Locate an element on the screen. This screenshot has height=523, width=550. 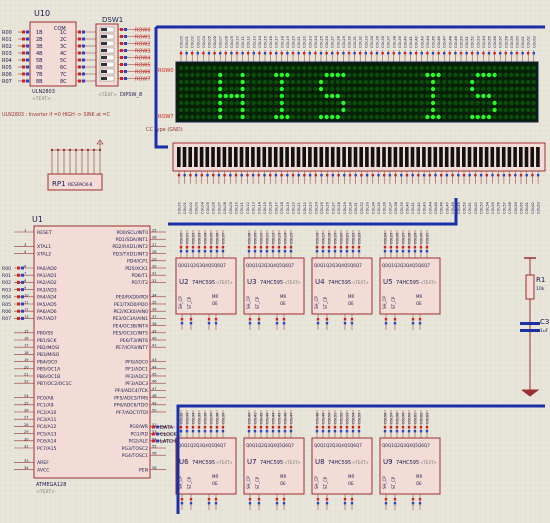
dipswitch-net-label: ROW1 is located at coordinates (143, 38).